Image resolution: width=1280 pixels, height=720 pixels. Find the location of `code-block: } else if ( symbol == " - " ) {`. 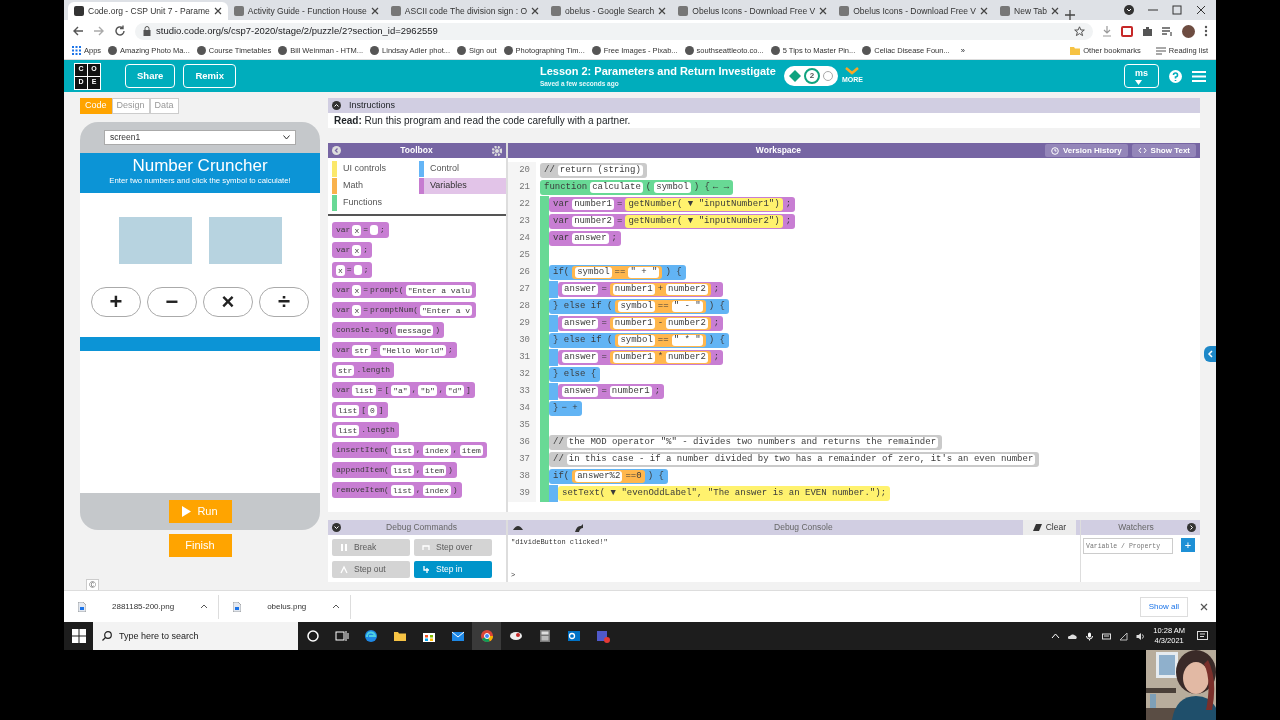

code-block: } else if ( symbol == " - " ) { is located at coordinates (639, 306).